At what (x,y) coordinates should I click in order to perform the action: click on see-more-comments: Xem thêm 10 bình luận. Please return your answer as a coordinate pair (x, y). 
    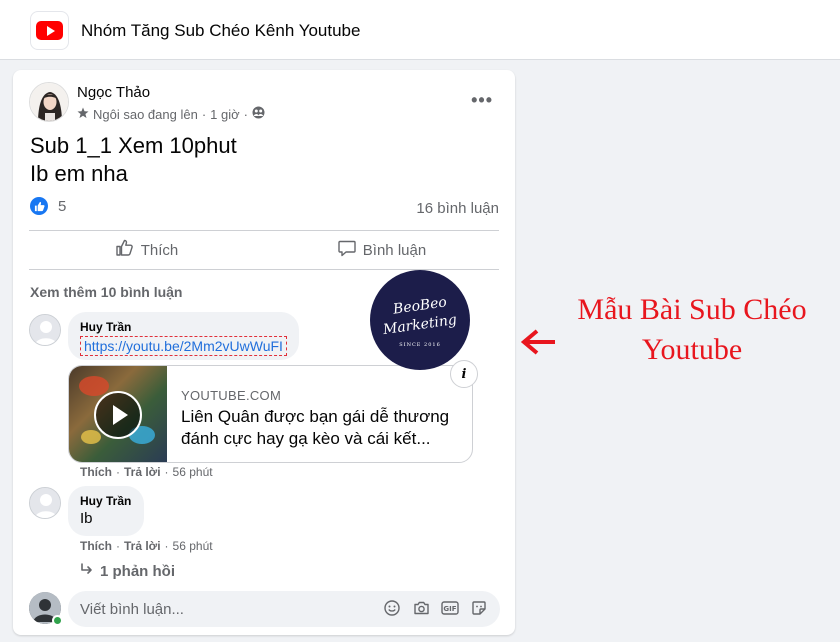
    Looking at the image, I should click on (106, 292).